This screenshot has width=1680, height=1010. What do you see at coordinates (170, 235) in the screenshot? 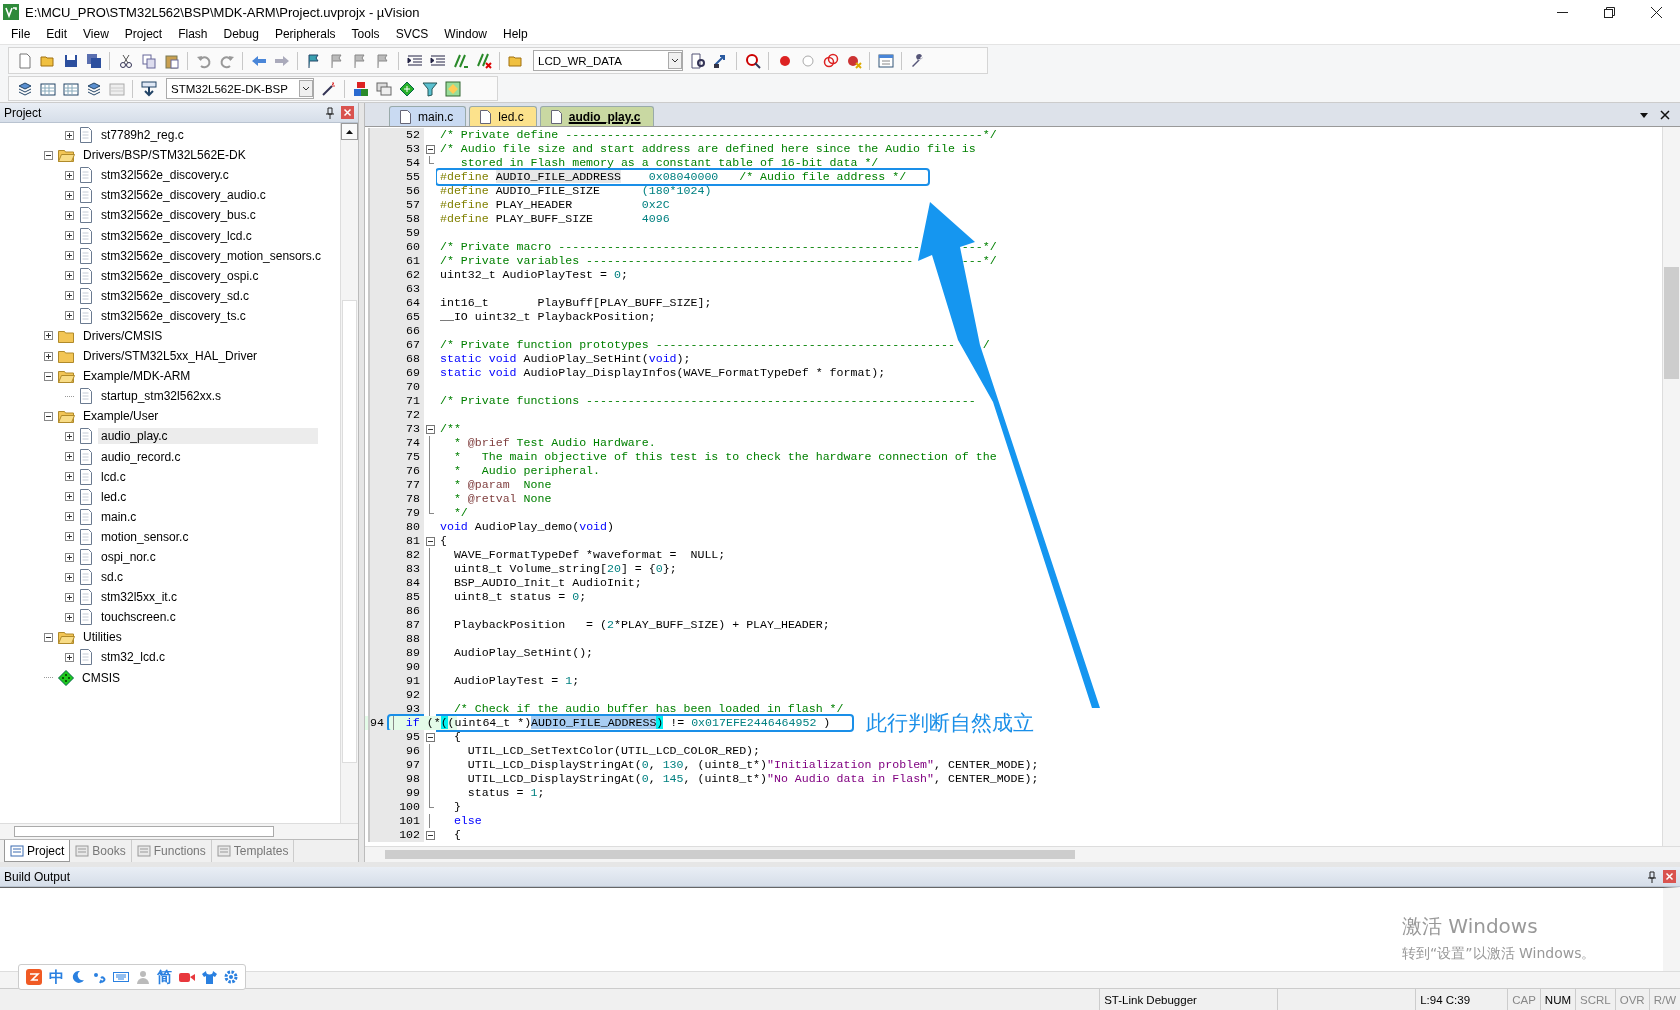
I see `tree-item: stm32l562e_discovery_lcd.c` at bounding box center [170, 235].